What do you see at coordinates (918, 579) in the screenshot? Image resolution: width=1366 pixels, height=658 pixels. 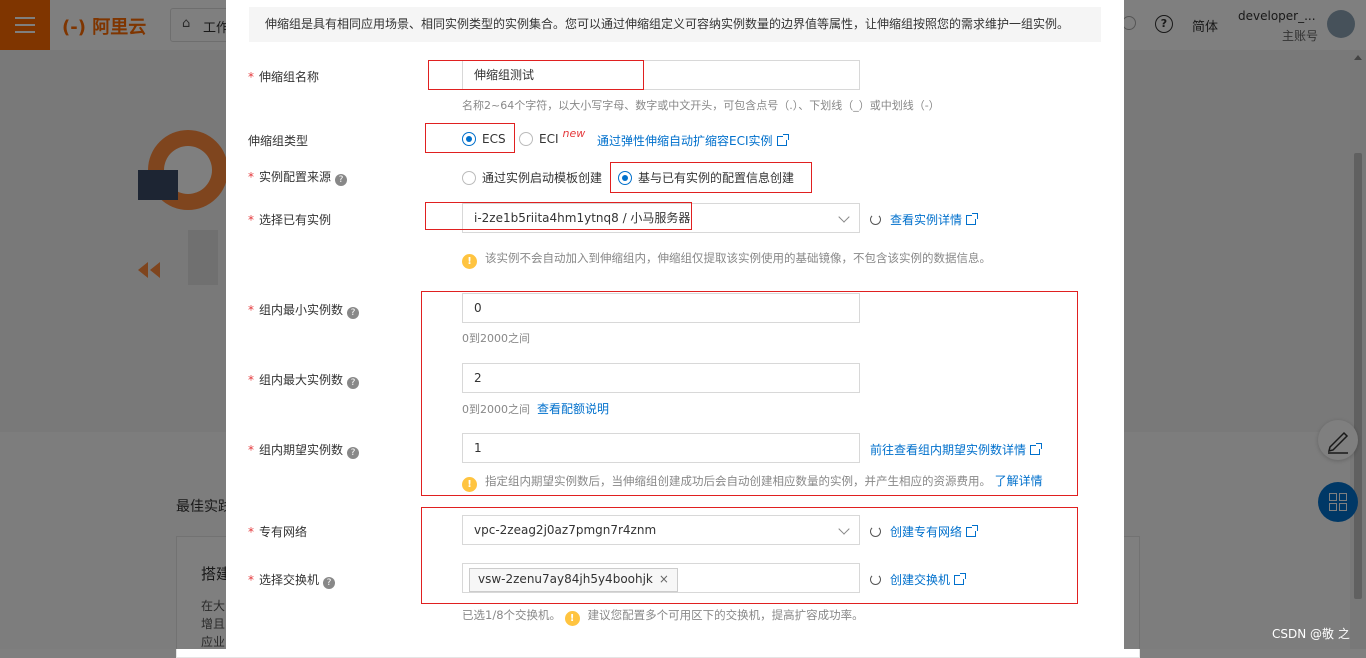 I see `create-vswitch-link: 创建交换机` at bounding box center [918, 579].